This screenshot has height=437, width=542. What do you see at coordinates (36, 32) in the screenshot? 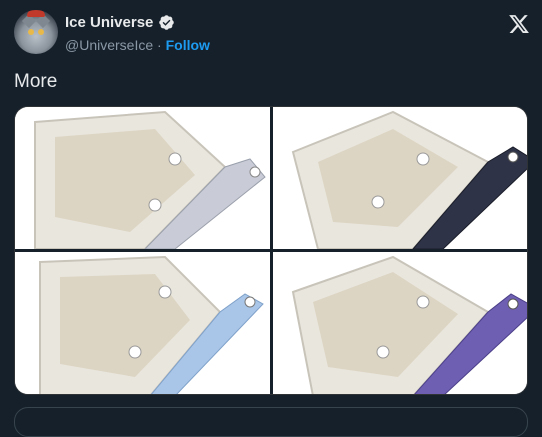
I see `avatar` at bounding box center [36, 32].